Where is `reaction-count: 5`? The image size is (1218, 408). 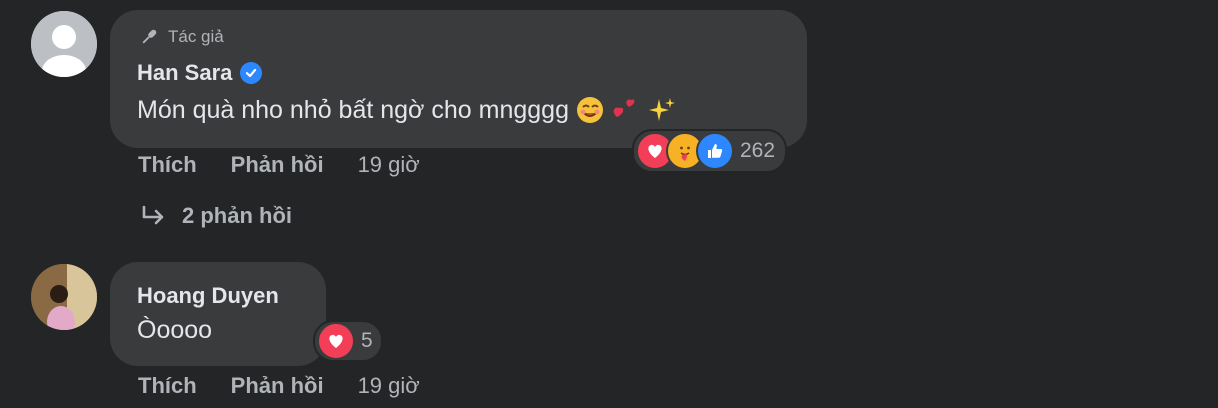
reaction-count: 5 is located at coordinates (367, 340).